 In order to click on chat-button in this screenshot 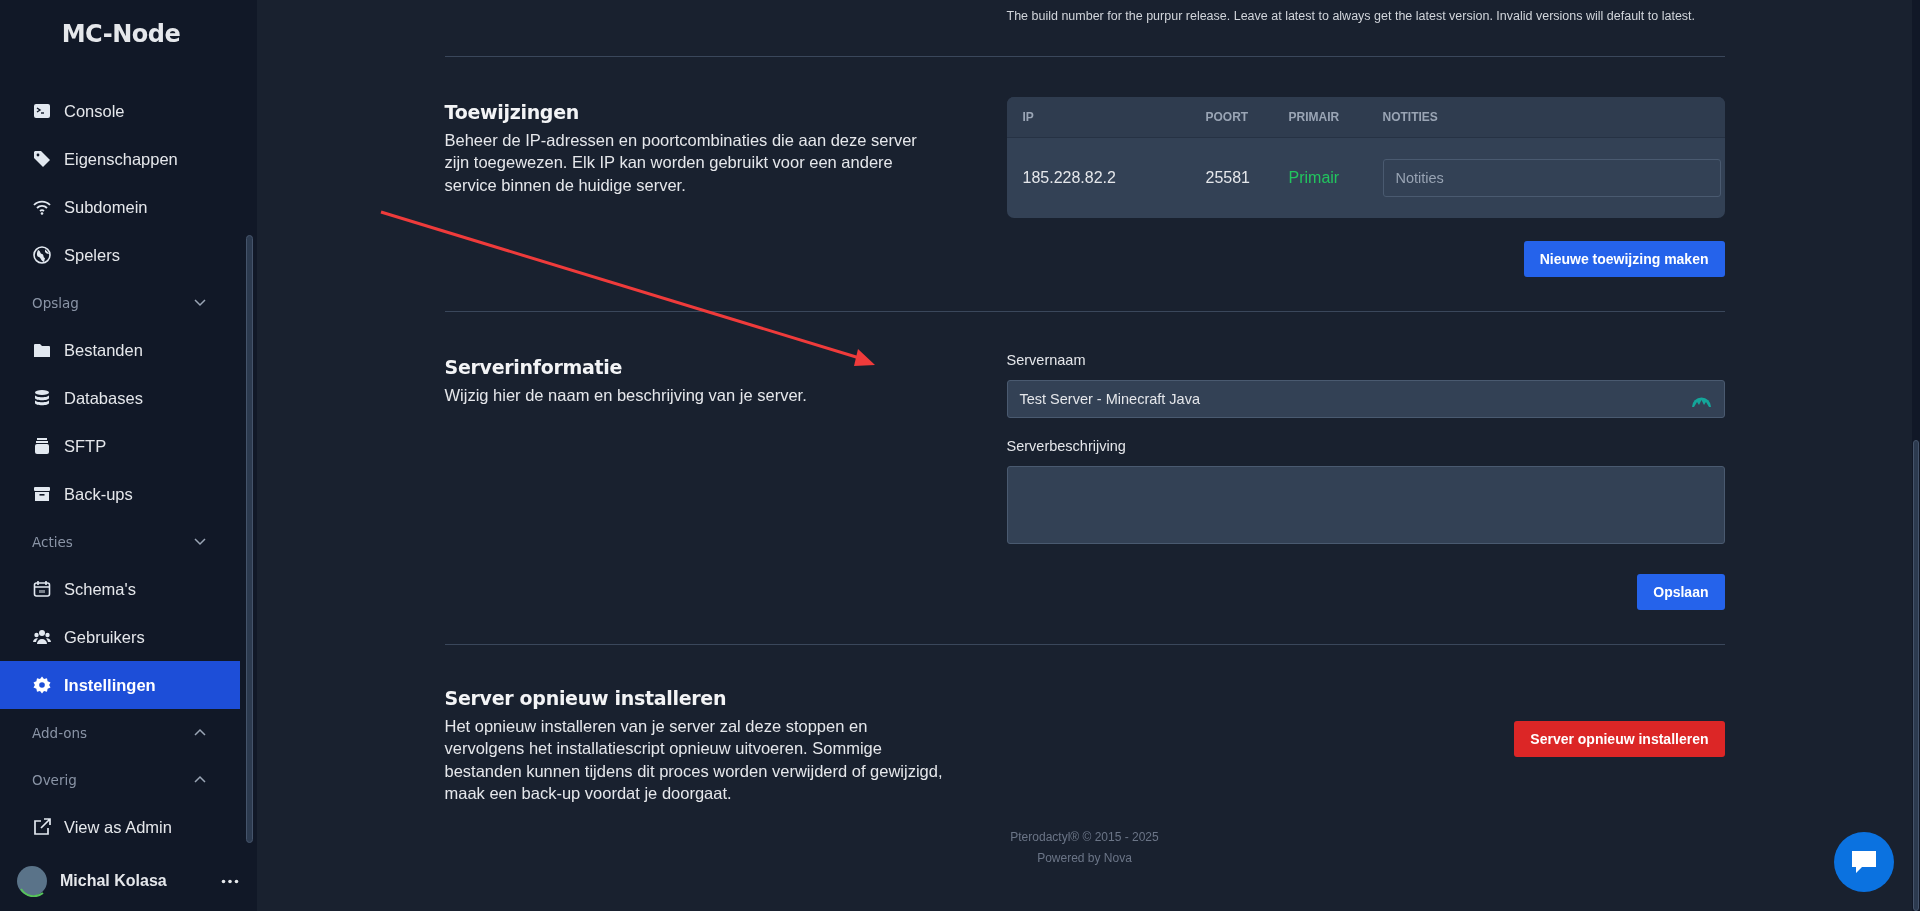, I will do `click(1864, 862)`.